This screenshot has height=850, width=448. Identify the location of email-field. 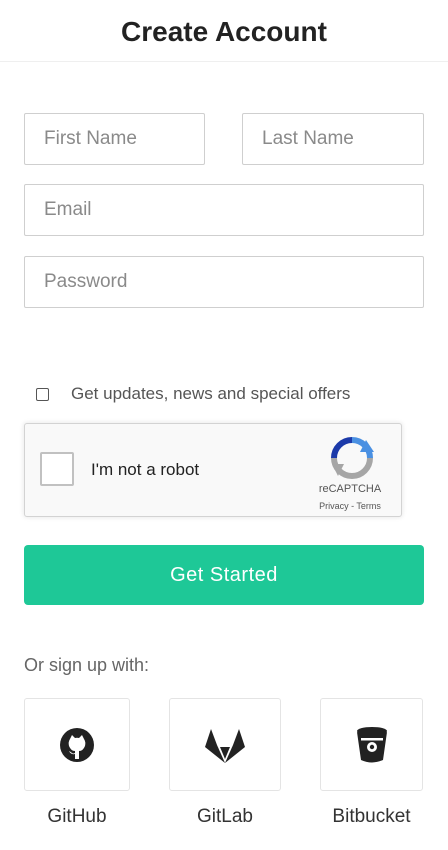
(224, 210).